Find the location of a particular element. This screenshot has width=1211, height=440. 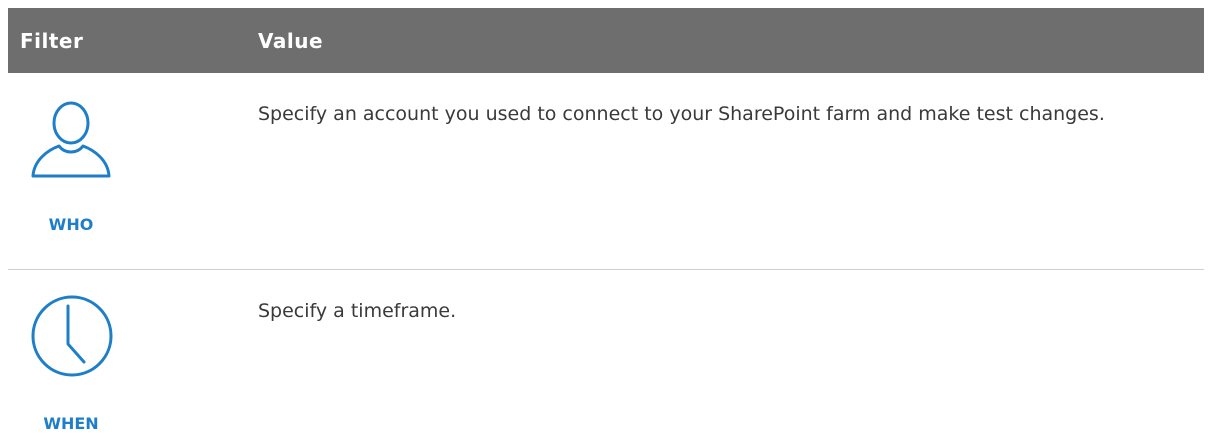

value-text-when: Specify a timeframe. is located at coordinates (357, 311).